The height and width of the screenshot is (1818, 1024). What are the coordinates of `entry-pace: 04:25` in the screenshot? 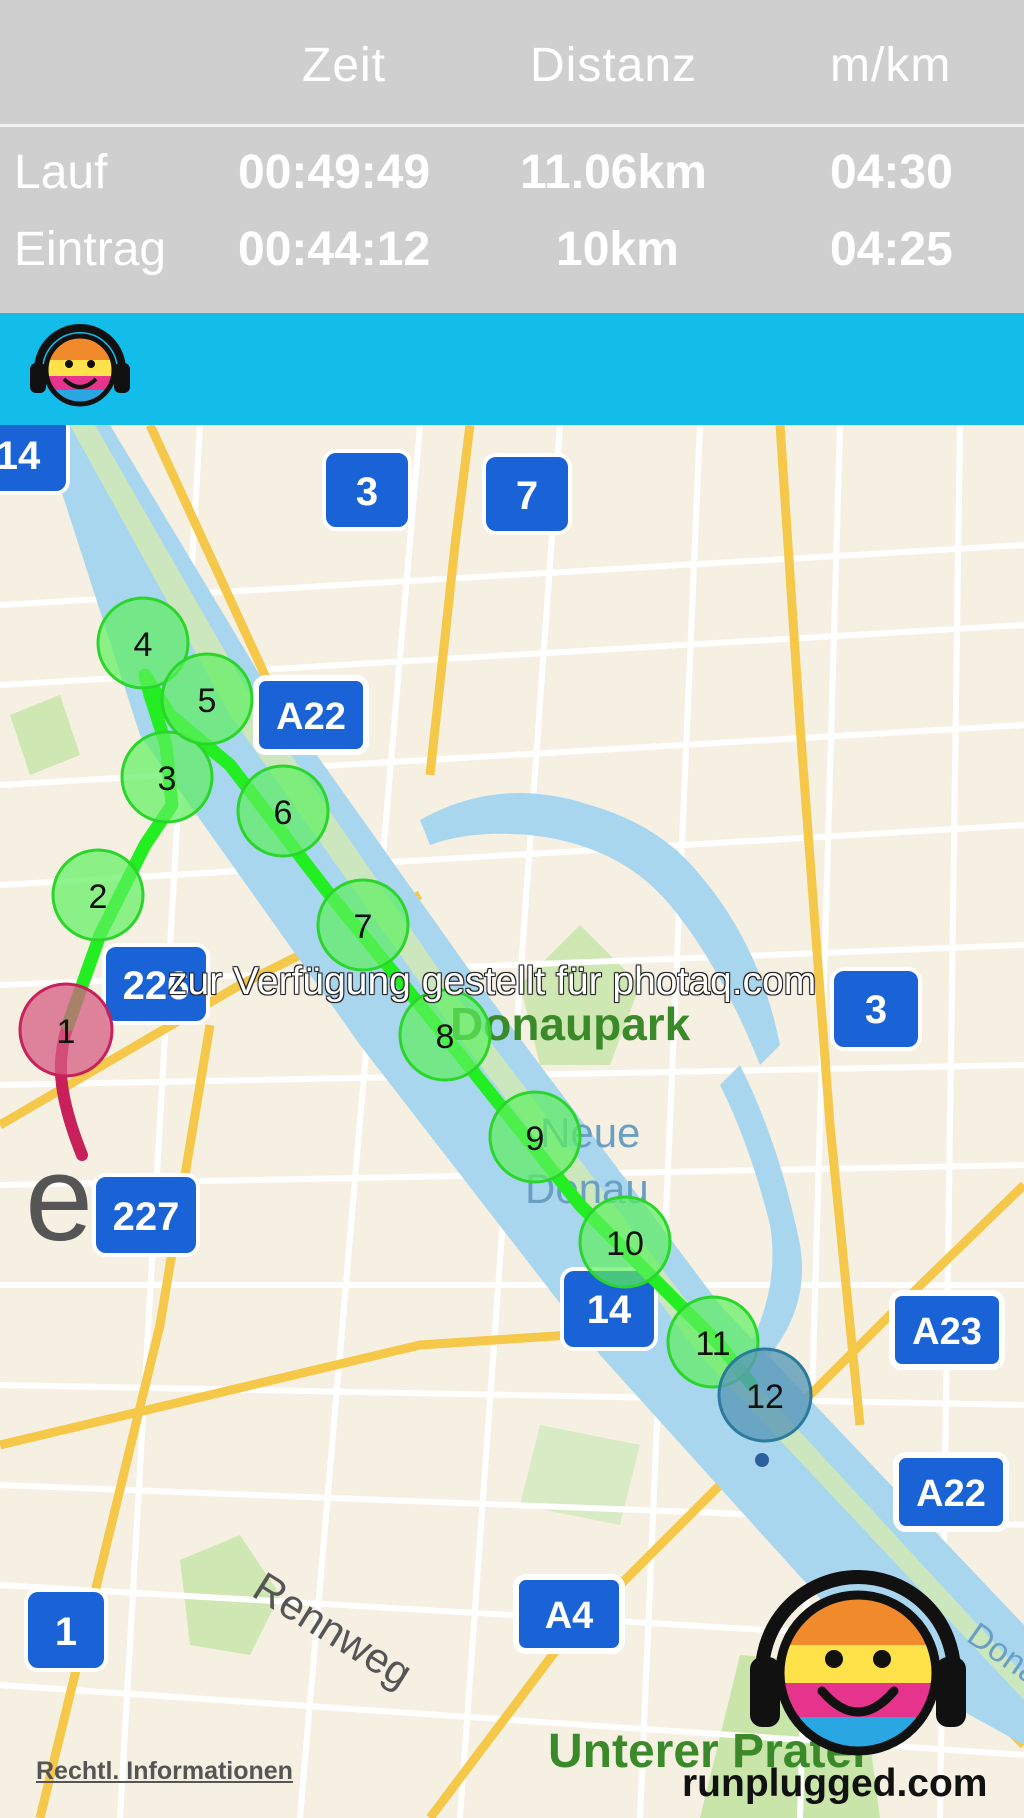 It's located at (891, 249).